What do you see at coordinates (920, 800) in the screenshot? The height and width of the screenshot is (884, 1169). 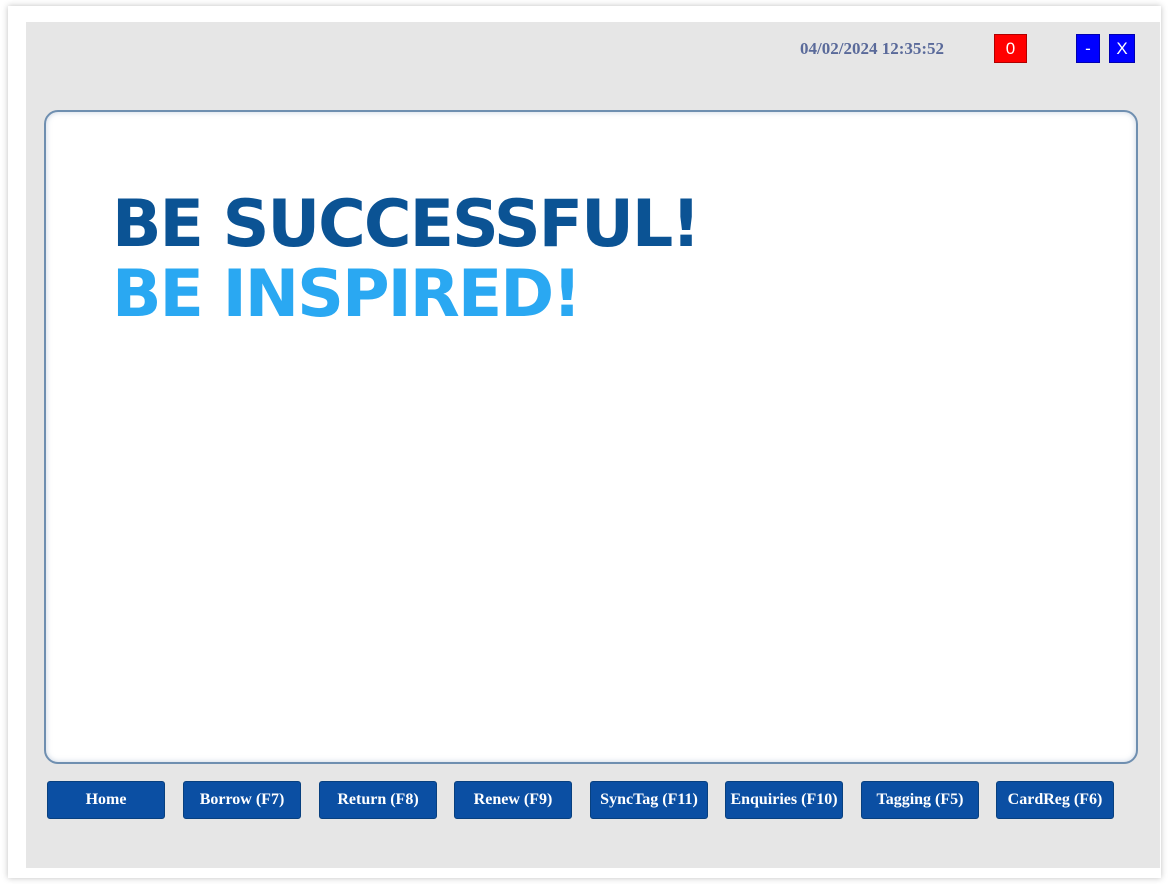 I see `tagging-button: Tagging (F5)` at bounding box center [920, 800].